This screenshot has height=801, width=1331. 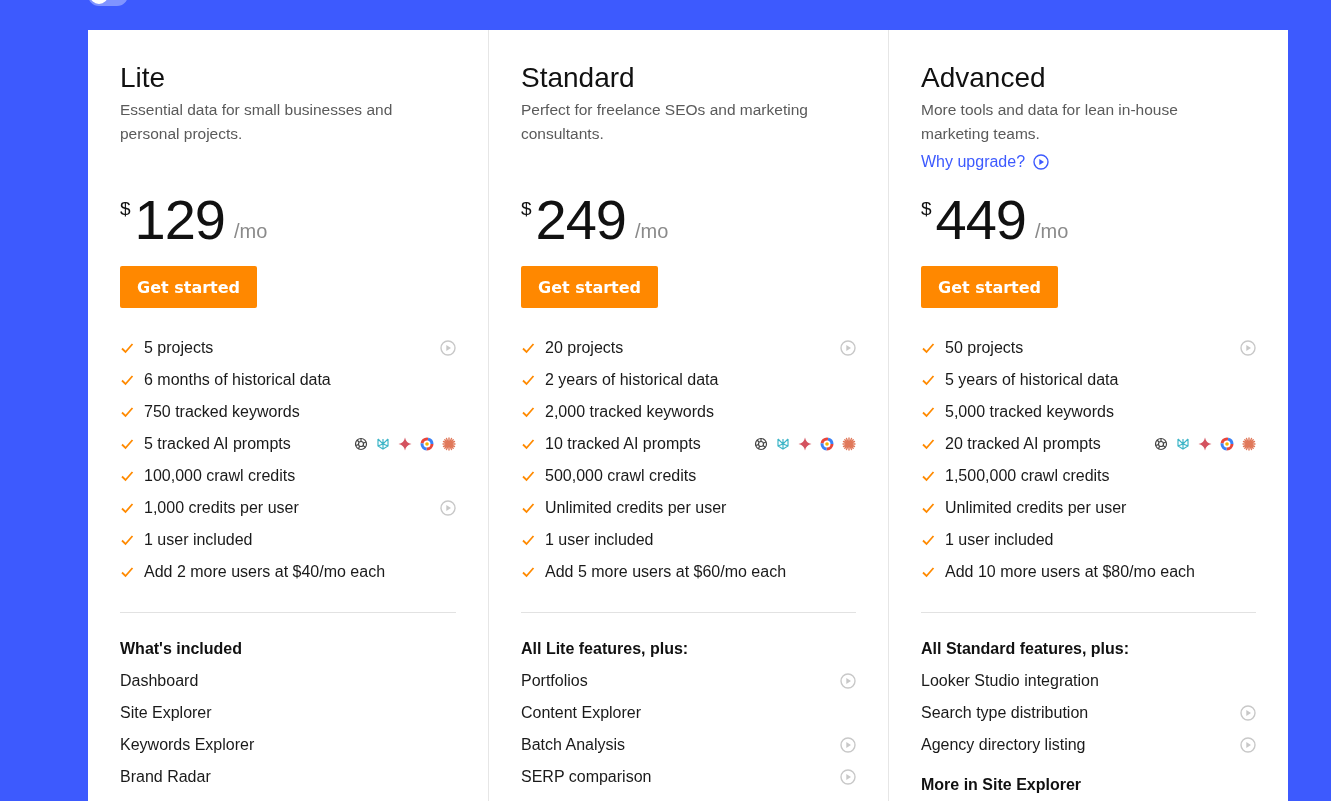 I want to click on feature-text: 2,000 tracked keywords, so click(x=630, y=412).